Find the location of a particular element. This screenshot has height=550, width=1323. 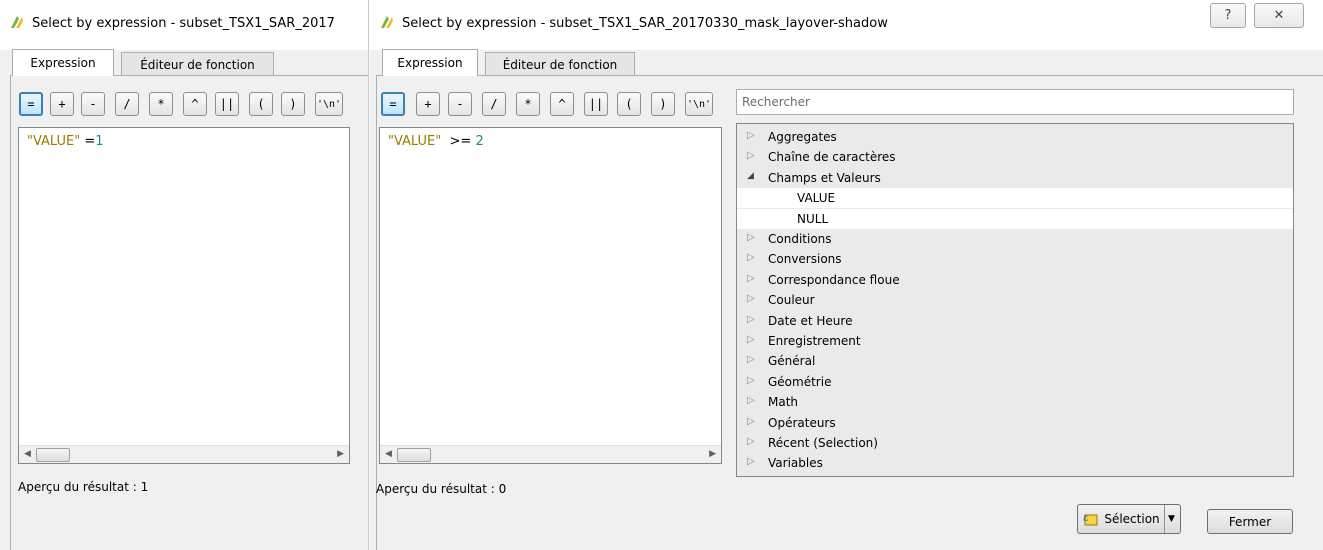

tree-group-item: ▷ Math is located at coordinates (1015, 402).